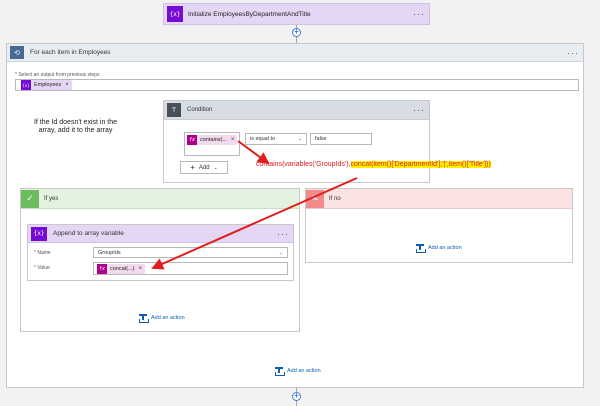  I want to click on check-icon: ✓, so click(30, 198).